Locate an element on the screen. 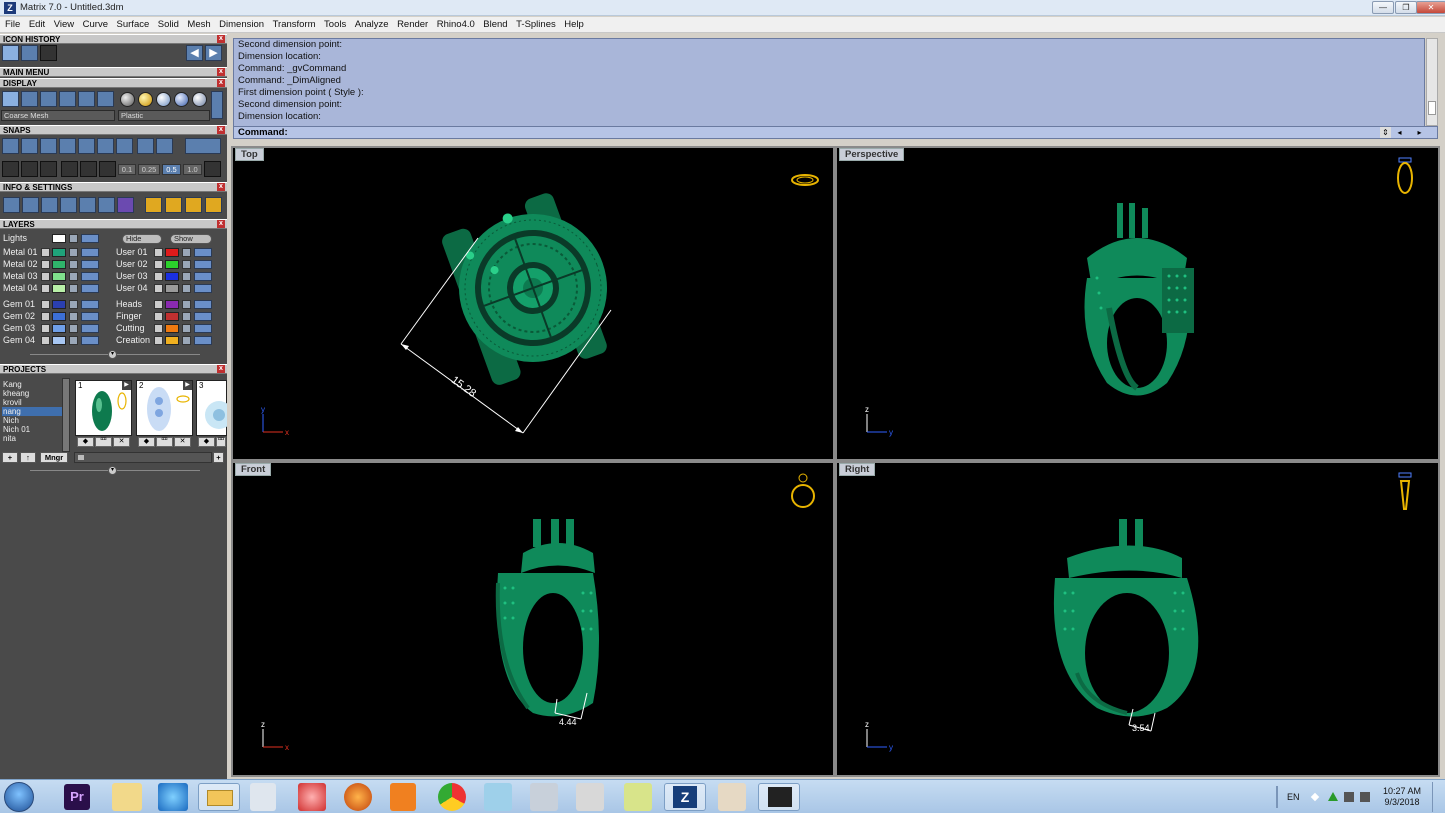 The height and width of the screenshot is (813, 1445). language-indicator: EN is located at coordinates (1293, 797).